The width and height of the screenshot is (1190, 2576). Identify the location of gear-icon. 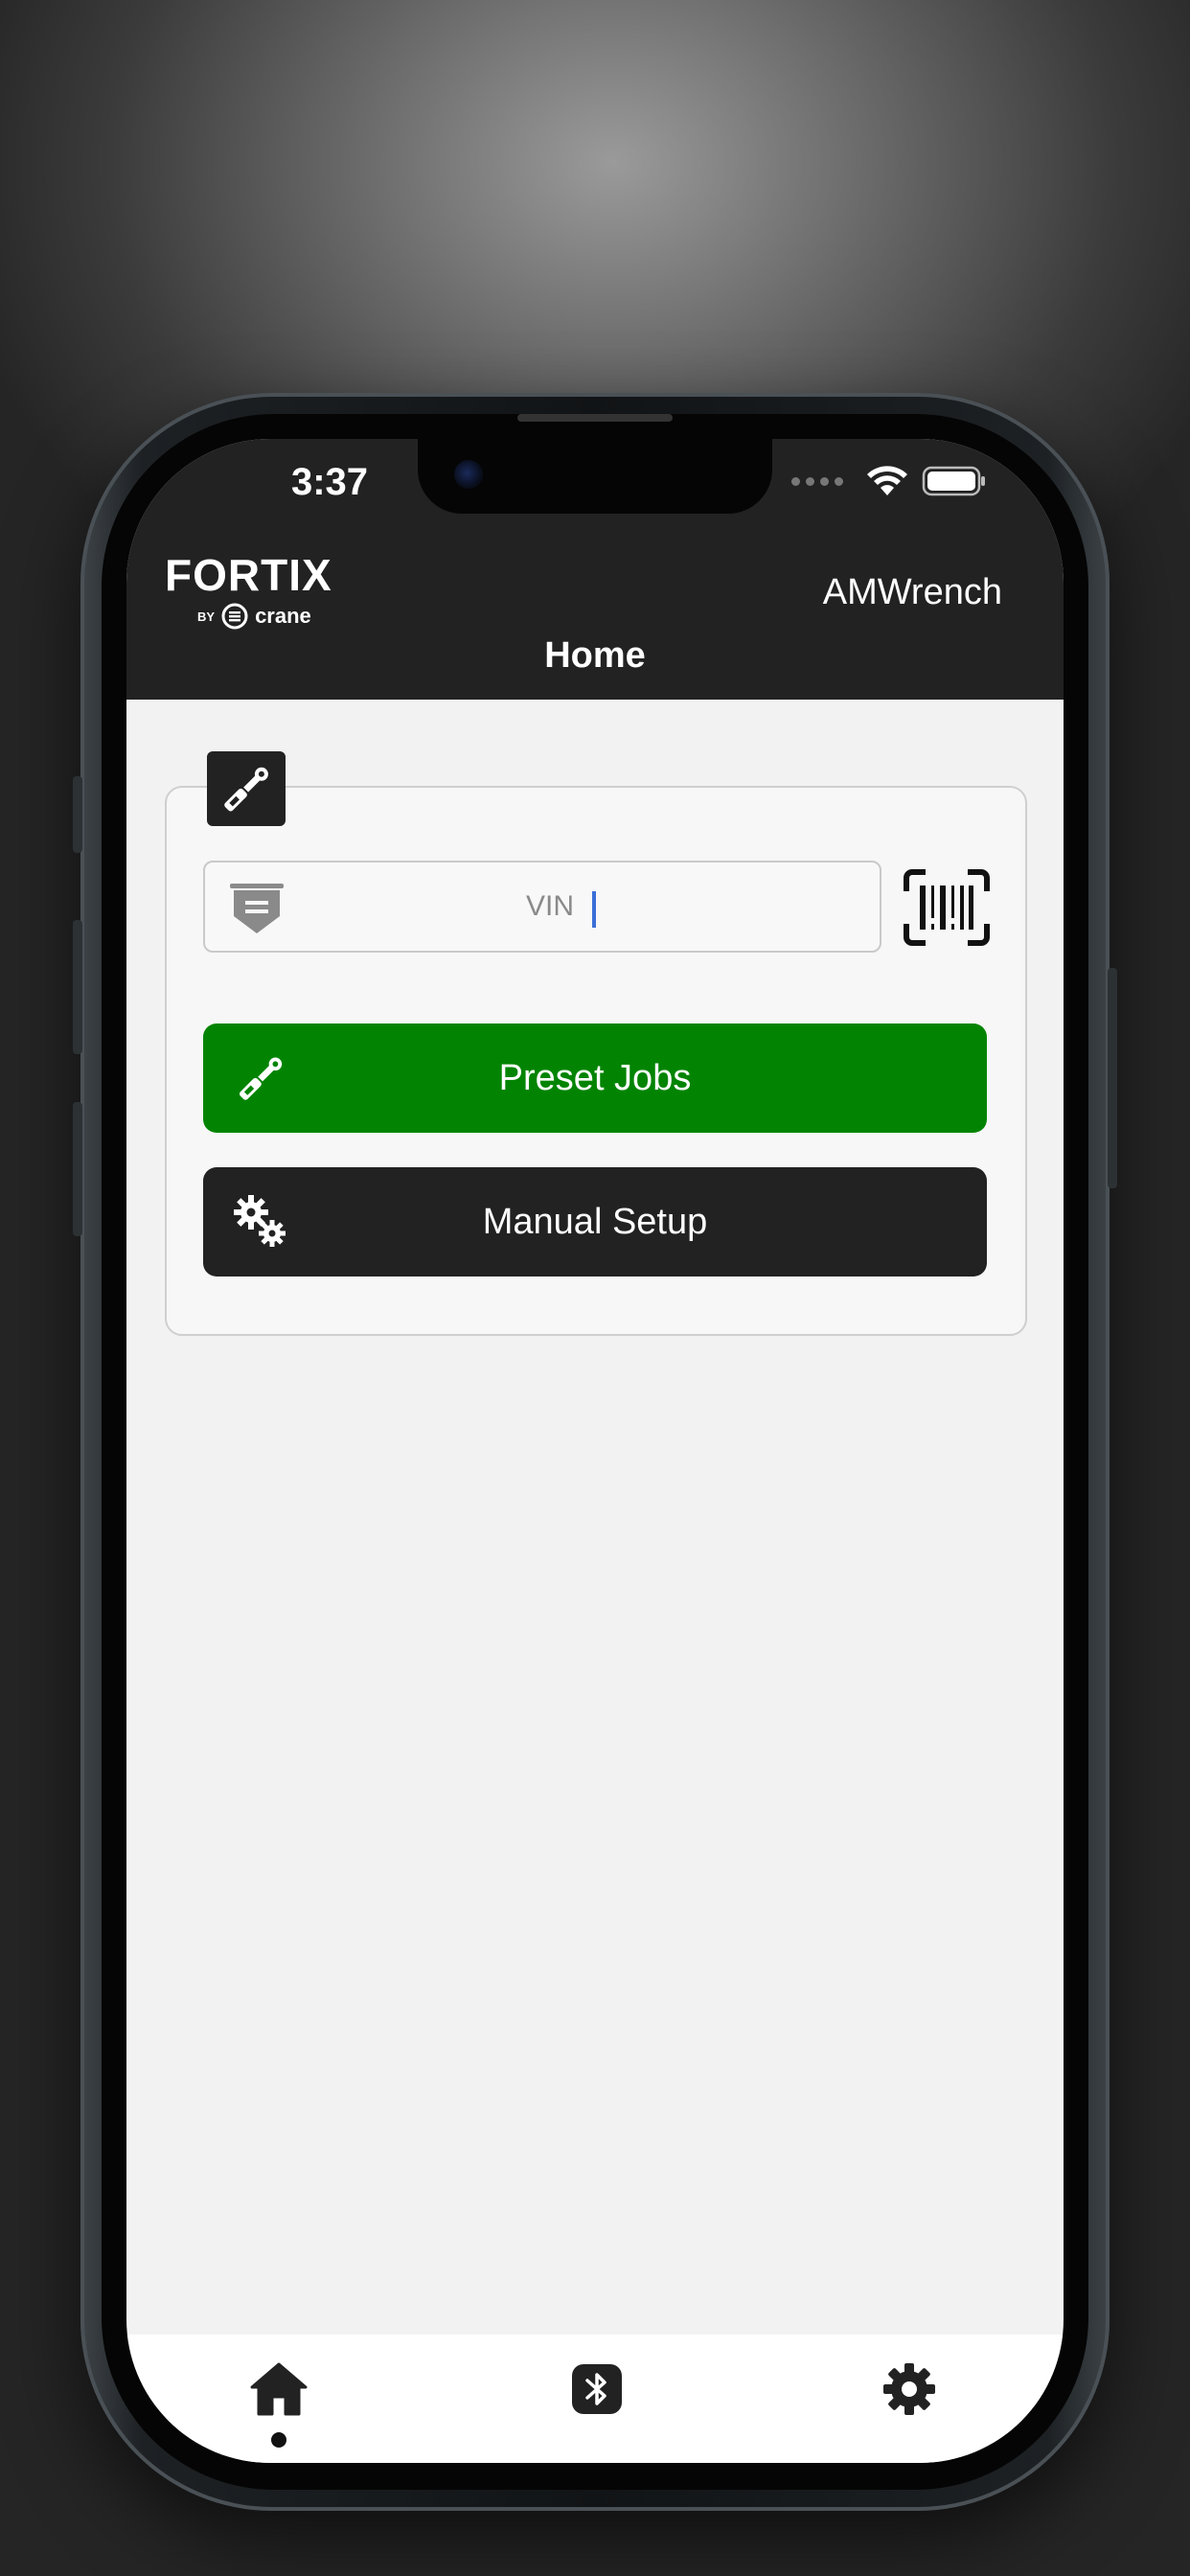
(909, 2389).